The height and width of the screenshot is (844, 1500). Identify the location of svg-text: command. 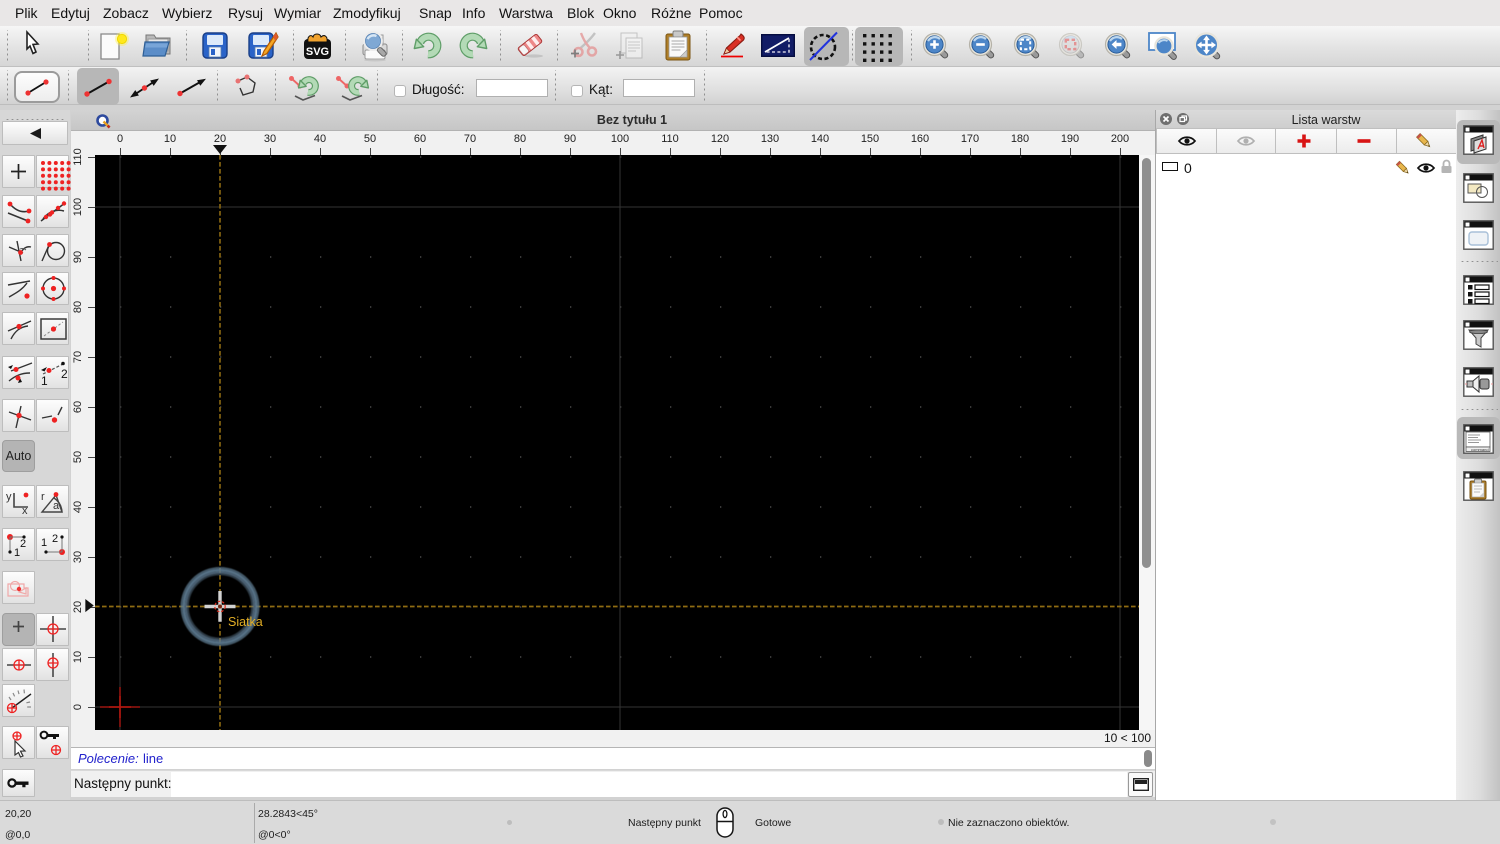
(1480, 449).